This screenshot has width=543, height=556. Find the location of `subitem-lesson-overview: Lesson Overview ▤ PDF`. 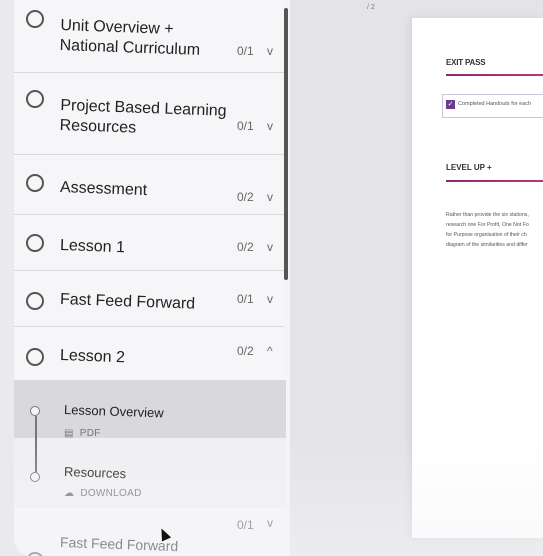

subitem-lesson-overview: Lesson Overview ▤ PDF is located at coordinates (150, 409).